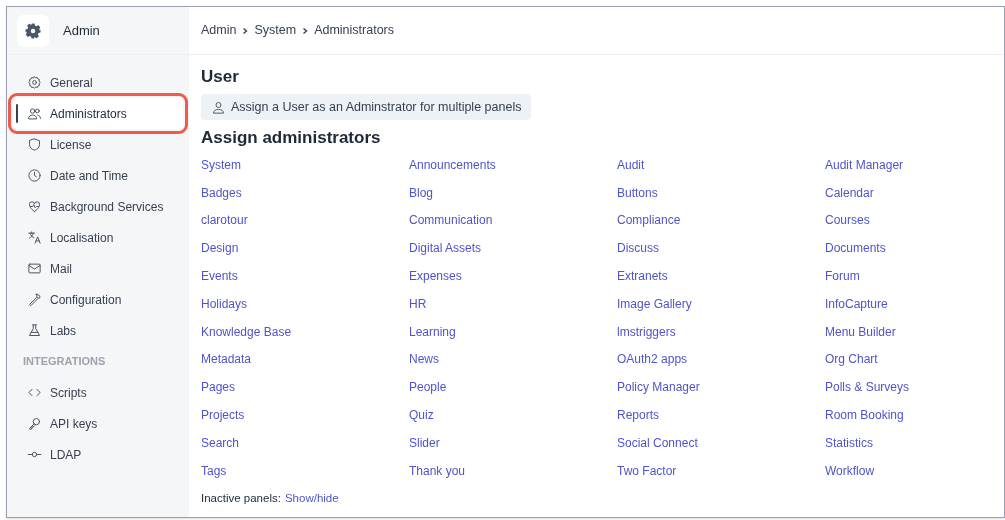 This screenshot has width=1005, height=520. What do you see at coordinates (424, 442) in the screenshot?
I see `panel-link: Slider` at bounding box center [424, 442].